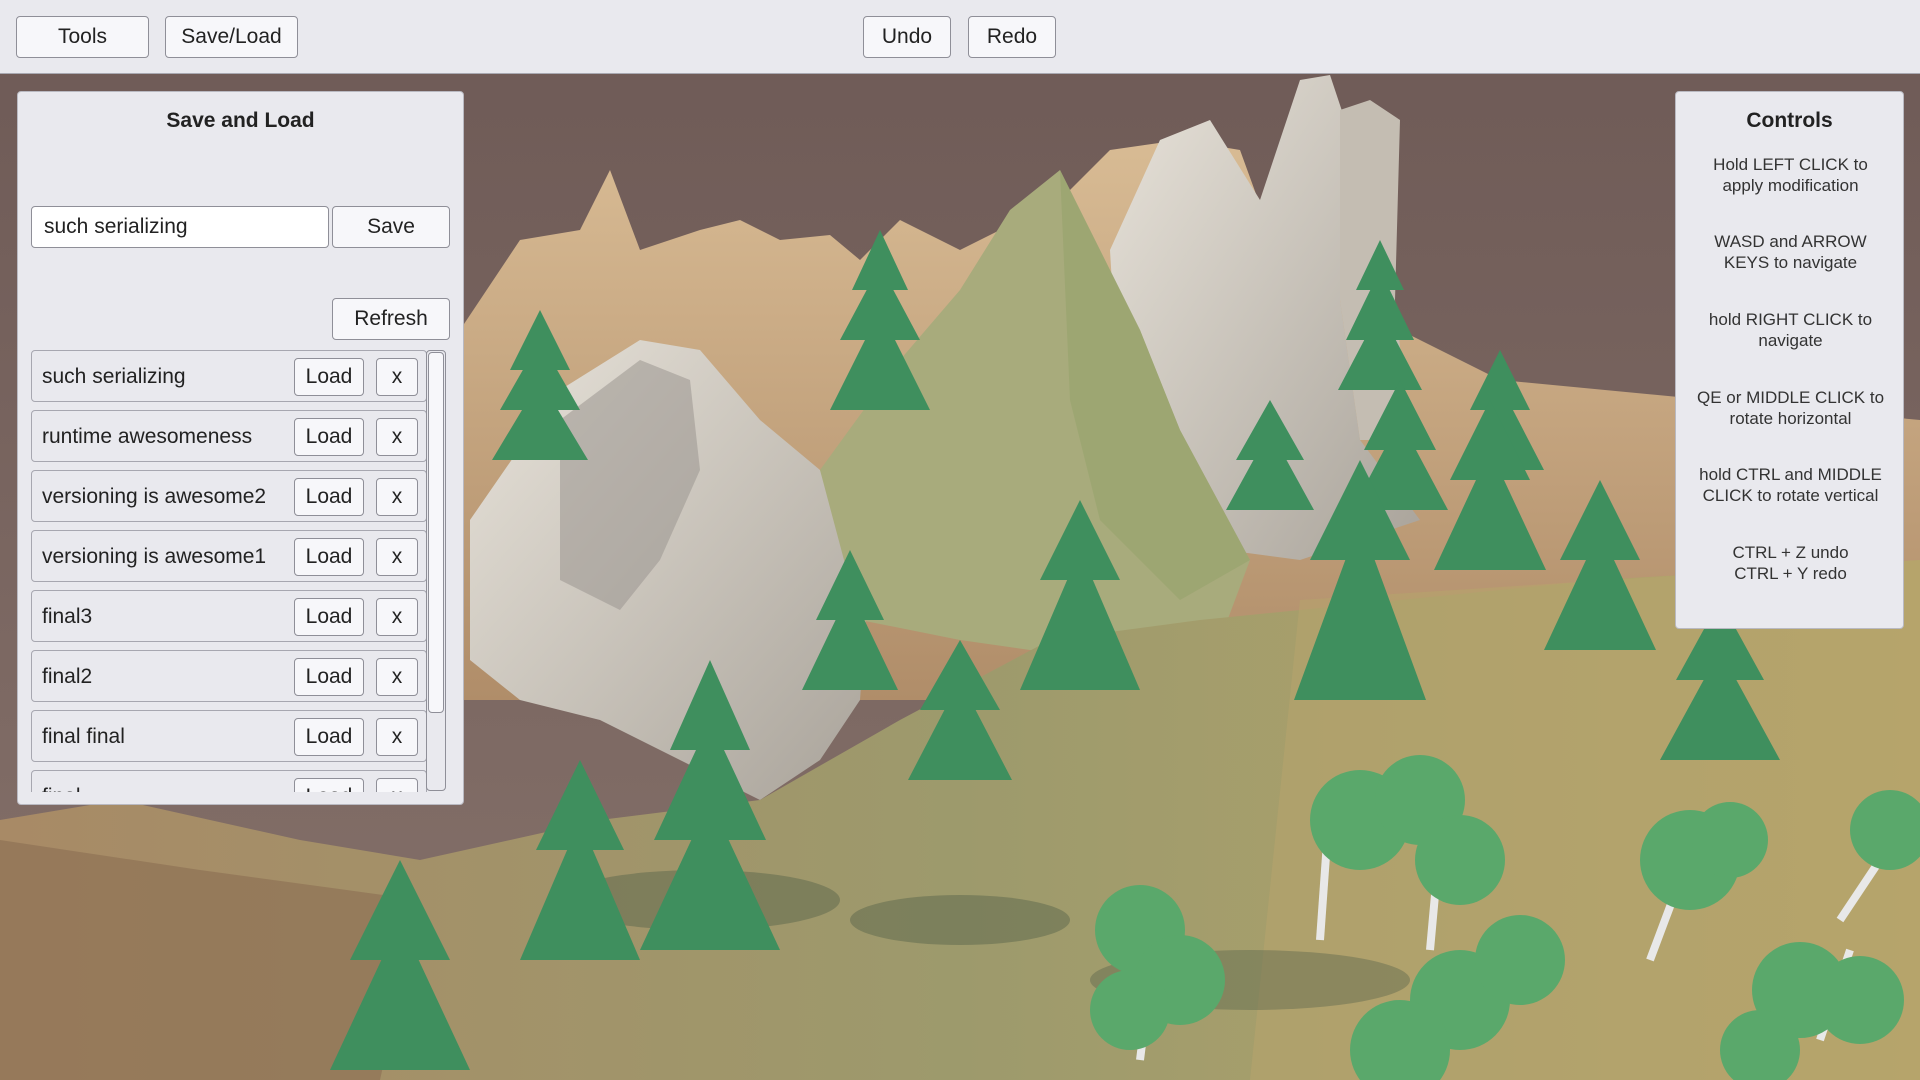 This screenshot has height=1080, width=1920. What do you see at coordinates (391, 227) in the screenshot?
I see `save-button: Save` at bounding box center [391, 227].